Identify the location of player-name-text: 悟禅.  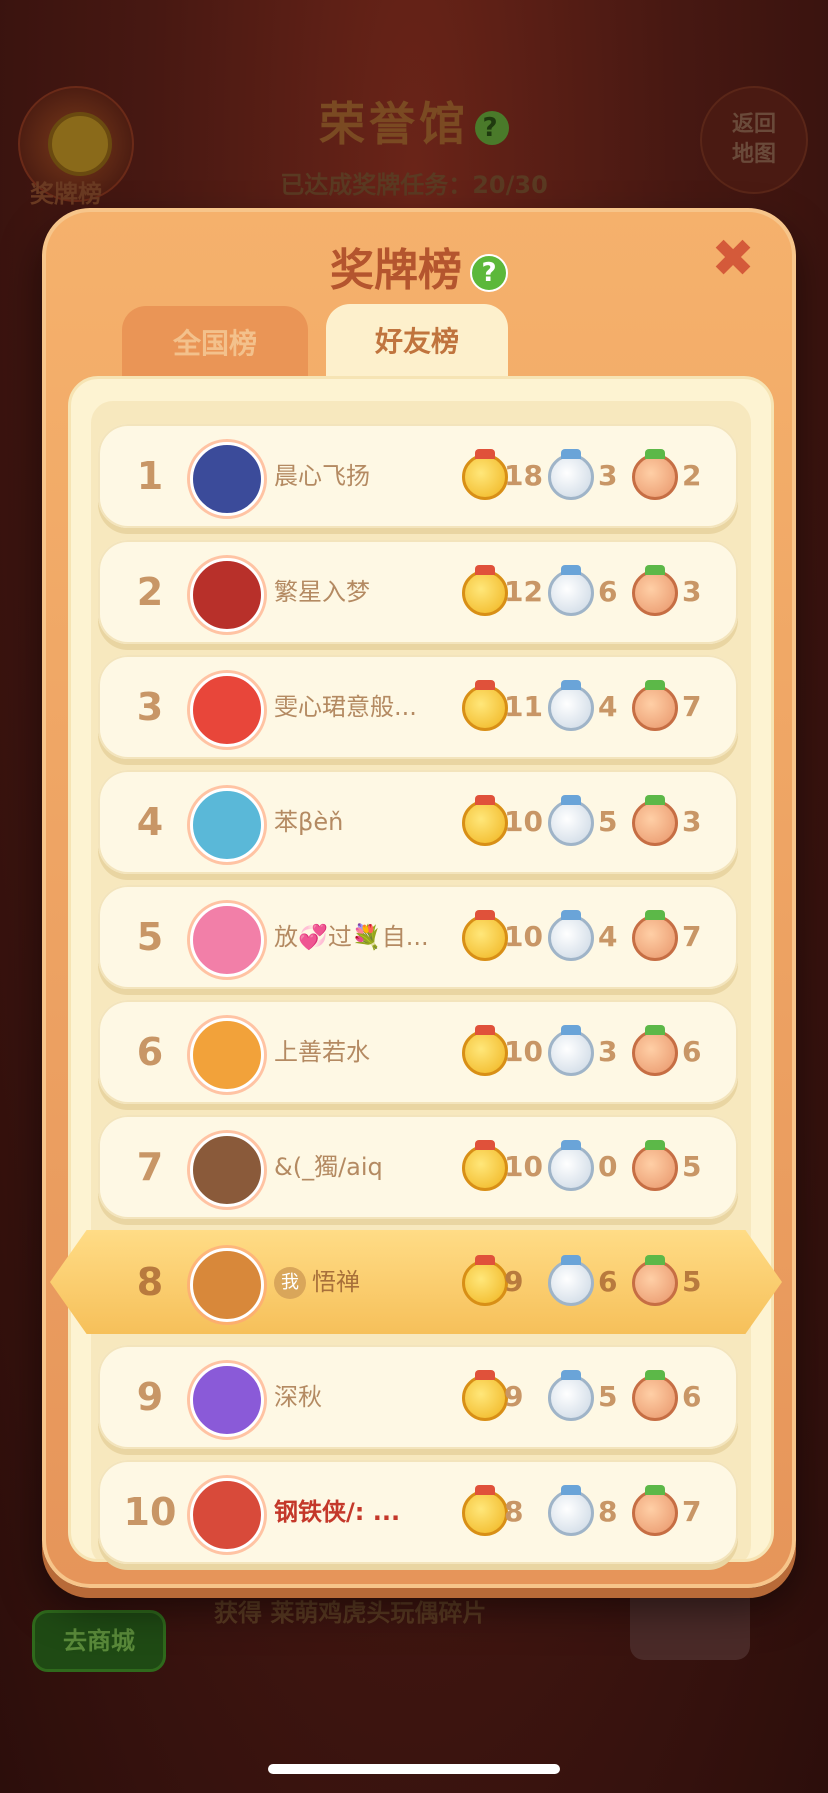
(336, 1282).